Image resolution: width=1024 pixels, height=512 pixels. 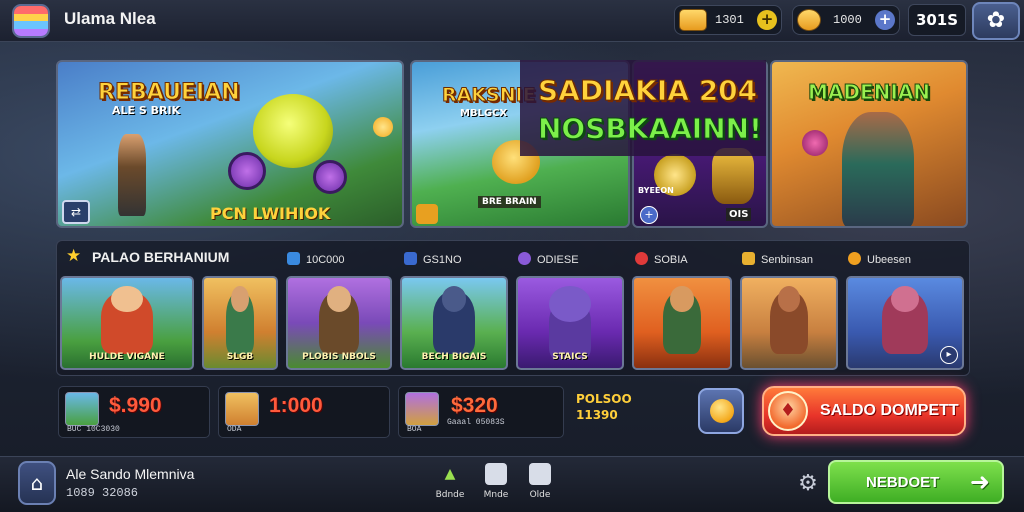 I want to click on nav-item-1: ▲ Bdnde, so click(x=450, y=481).